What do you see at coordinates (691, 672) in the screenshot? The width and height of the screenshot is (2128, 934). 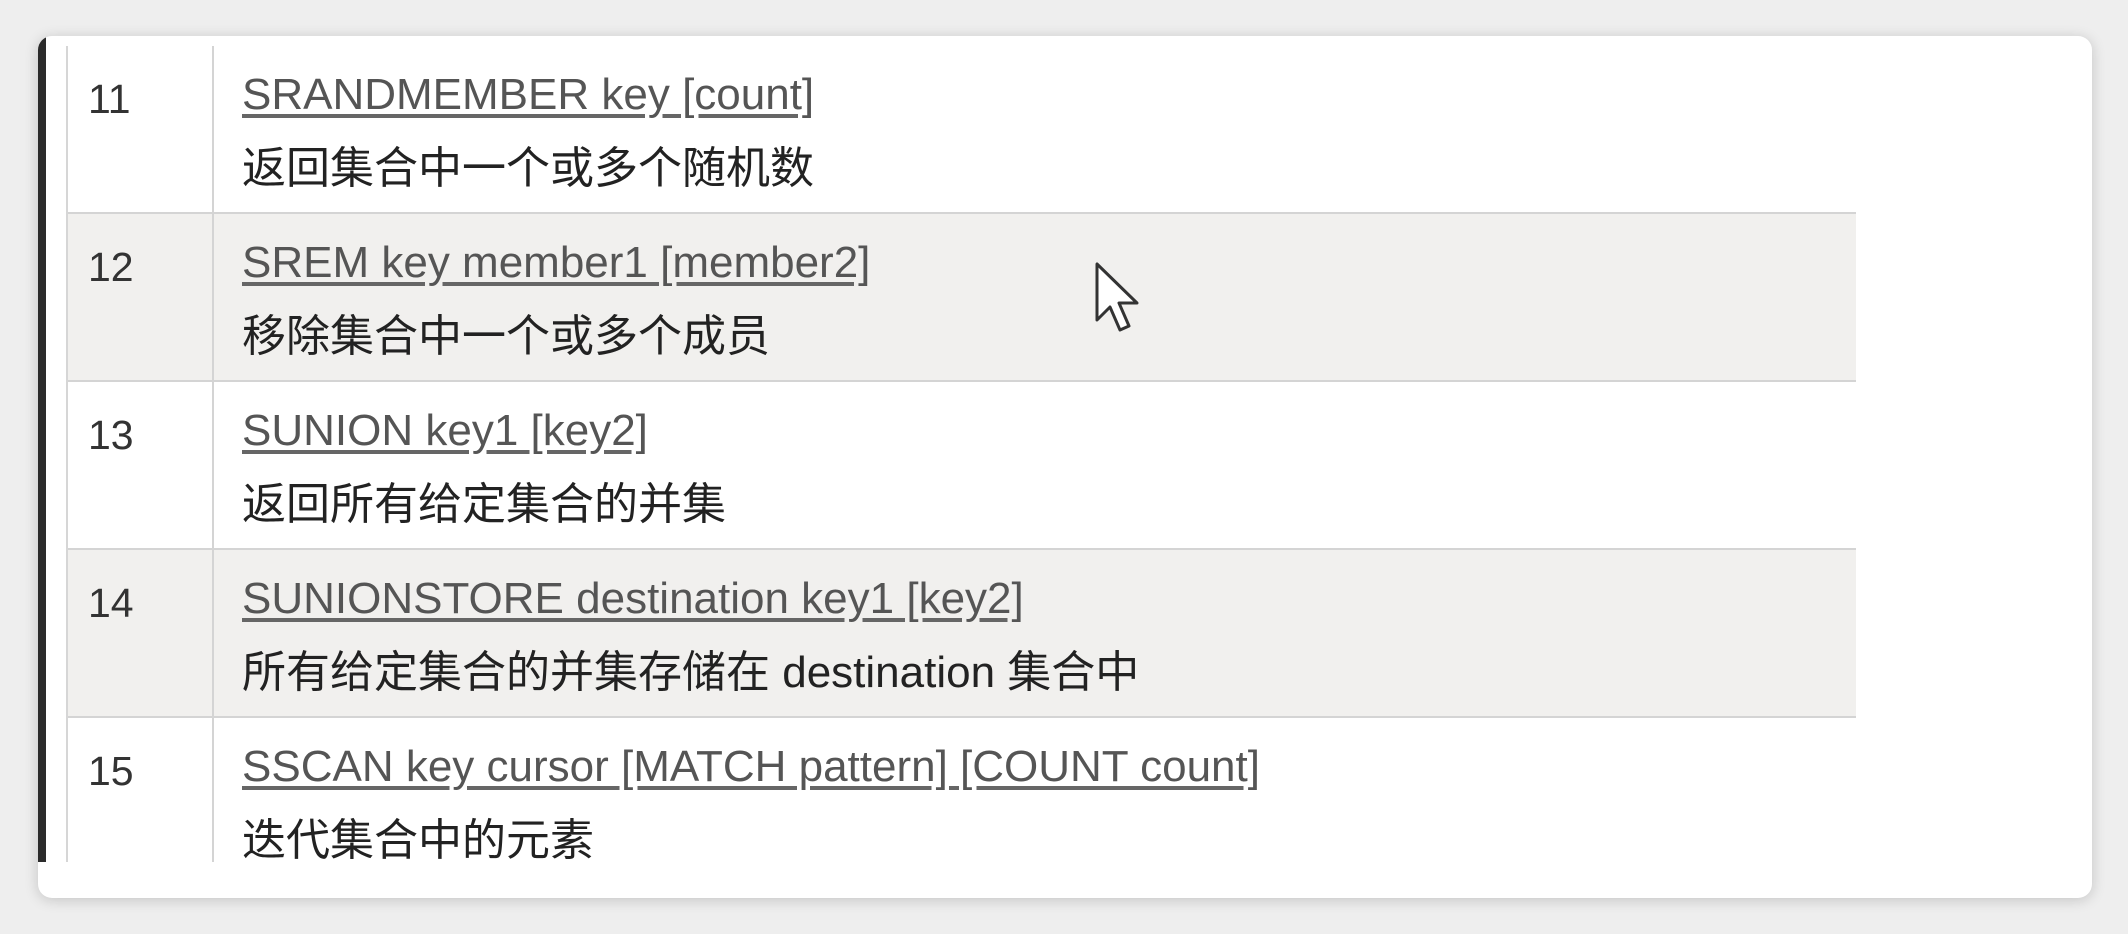 I see `command-description: 所有给定集合的并集存储在 destination 集合中` at bounding box center [691, 672].